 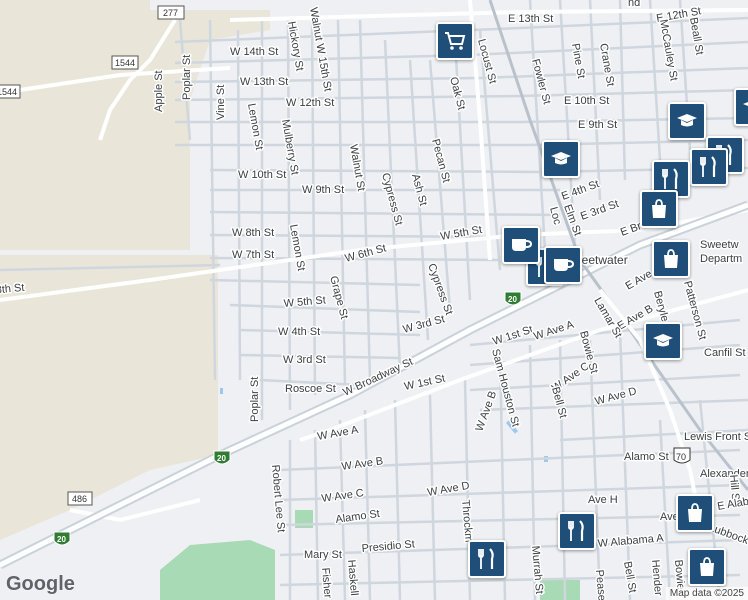 I want to click on street-label-vine: Vine St, so click(x=221, y=102).